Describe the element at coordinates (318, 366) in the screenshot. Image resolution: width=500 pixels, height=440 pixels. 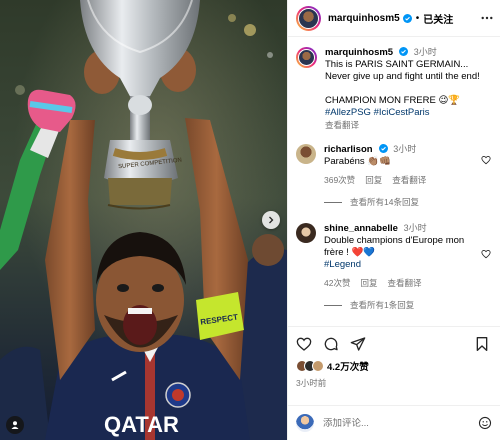
I see `liker-avatar` at that location.